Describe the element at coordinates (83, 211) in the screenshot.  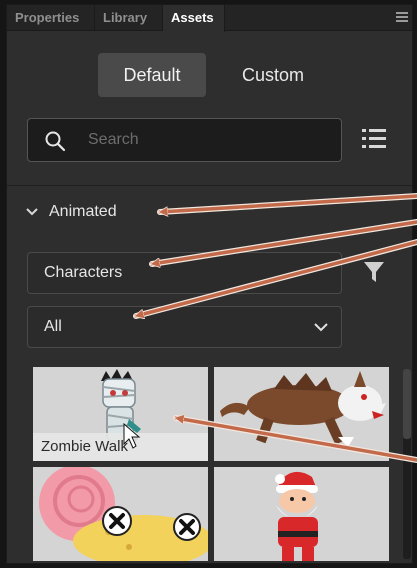
I see `section-label: Animated` at that location.